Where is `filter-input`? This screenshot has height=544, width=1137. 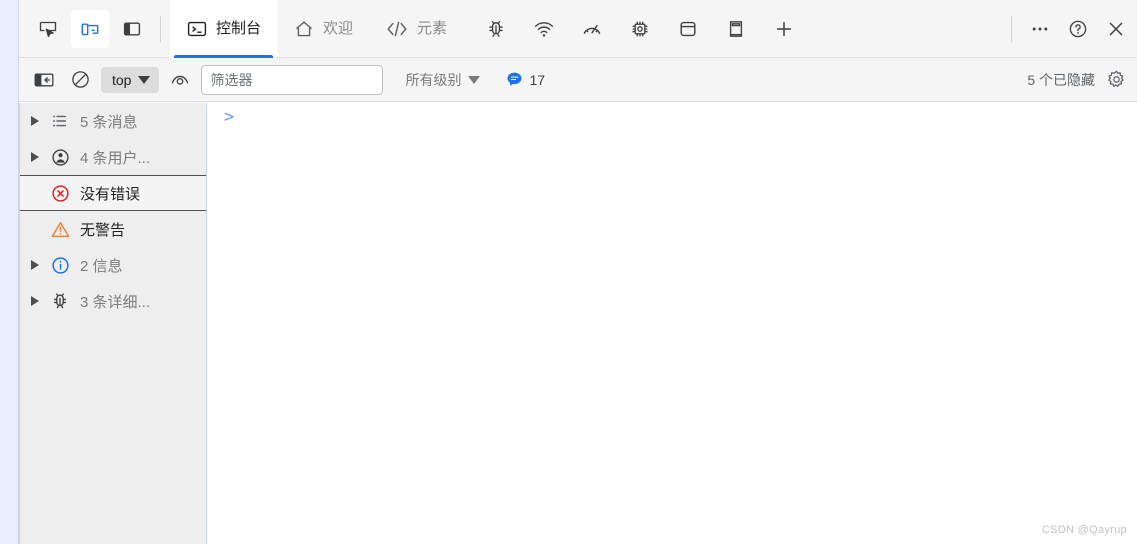
filter-input is located at coordinates (292, 79).